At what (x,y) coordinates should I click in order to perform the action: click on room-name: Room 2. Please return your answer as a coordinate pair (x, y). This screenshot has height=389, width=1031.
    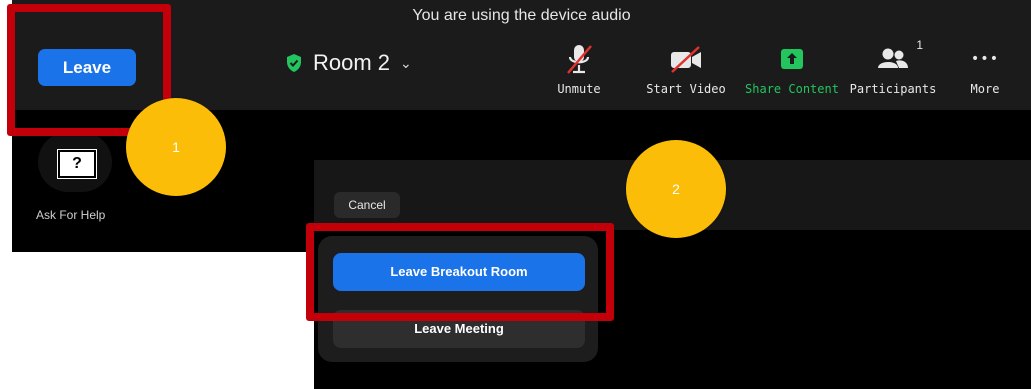
    Looking at the image, I should click on (352, 62).